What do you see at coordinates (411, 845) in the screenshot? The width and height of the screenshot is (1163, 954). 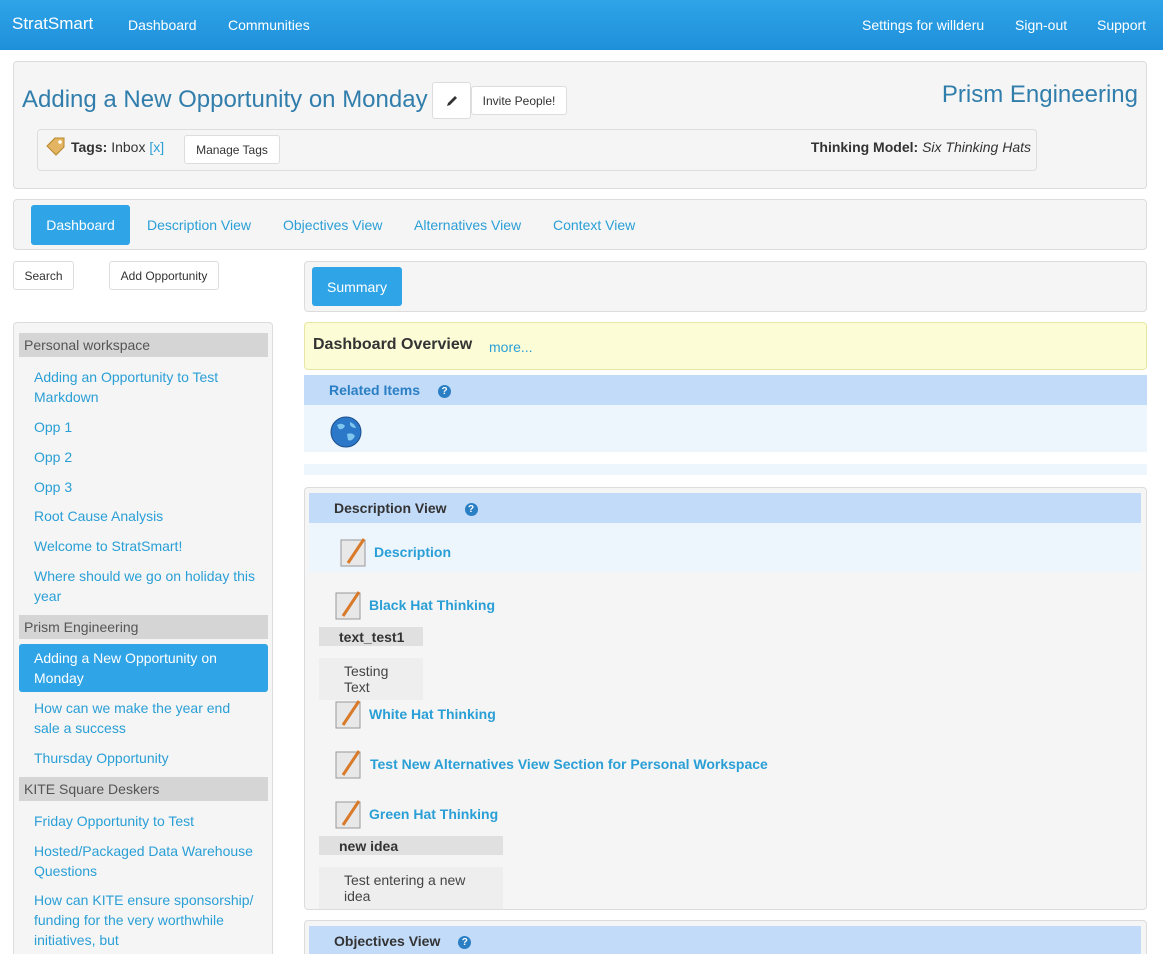 I see `field-label: new idea` at bounding box center [411, 845].